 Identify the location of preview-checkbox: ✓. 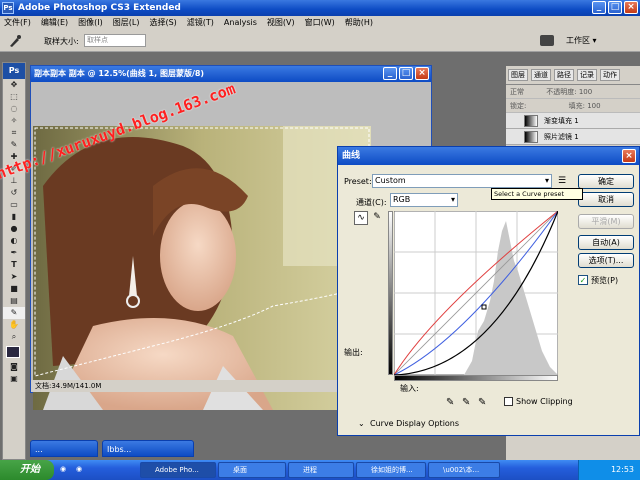
(583, 280).